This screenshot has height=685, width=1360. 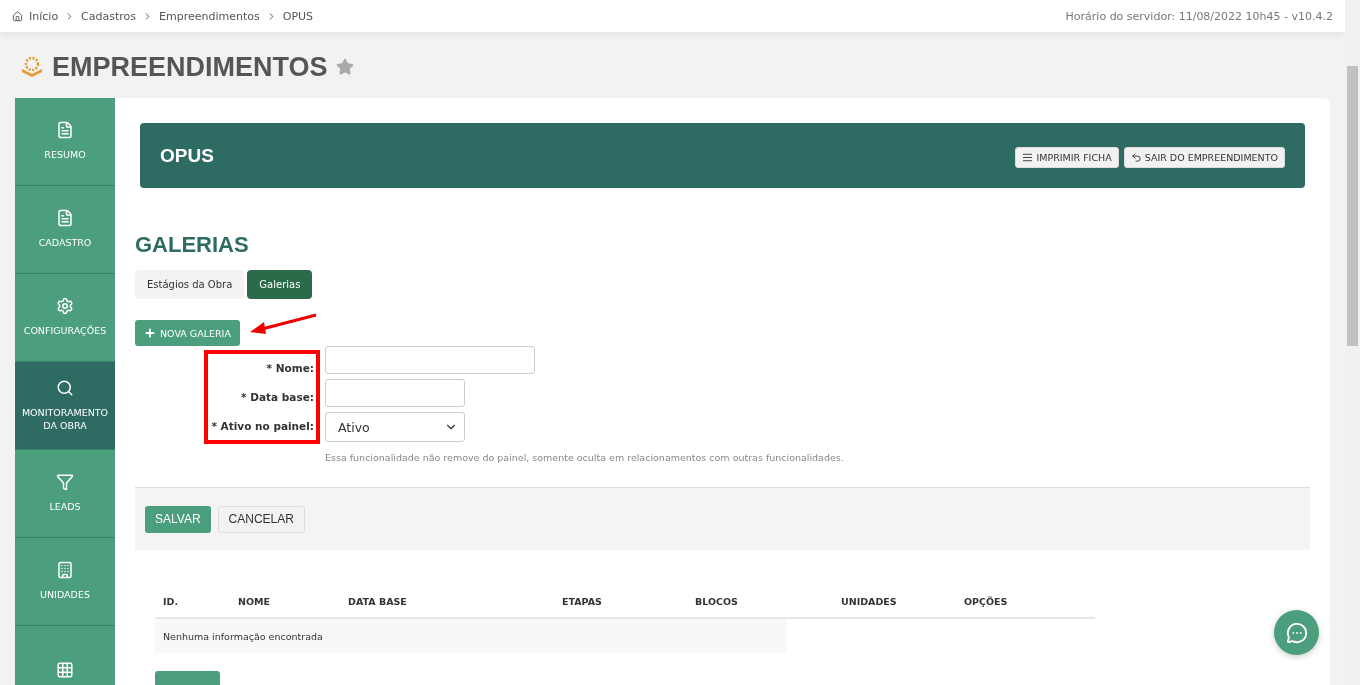 I want to click on header-button: IMPRIMIR FICHA, so click(x=1067, y=157).